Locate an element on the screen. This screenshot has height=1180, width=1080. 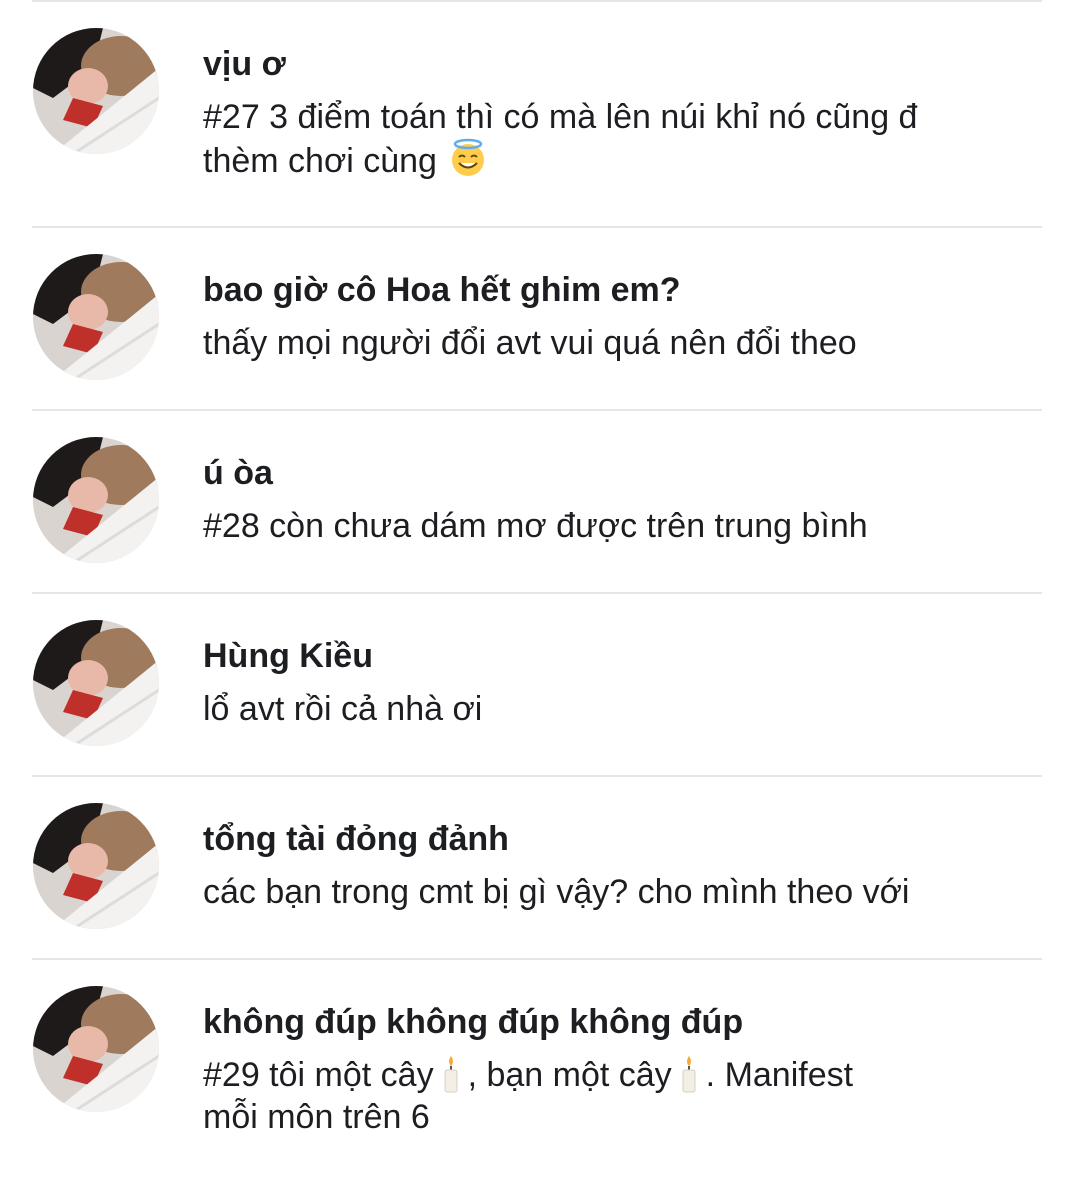
commenter-name: không đúp không đúp không đúp is located at coordinates (473, 1022).